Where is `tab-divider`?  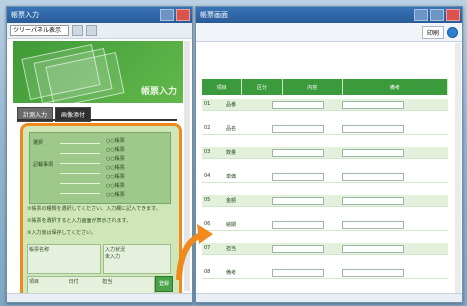
tab-divider is located at coordinates (97, 120).